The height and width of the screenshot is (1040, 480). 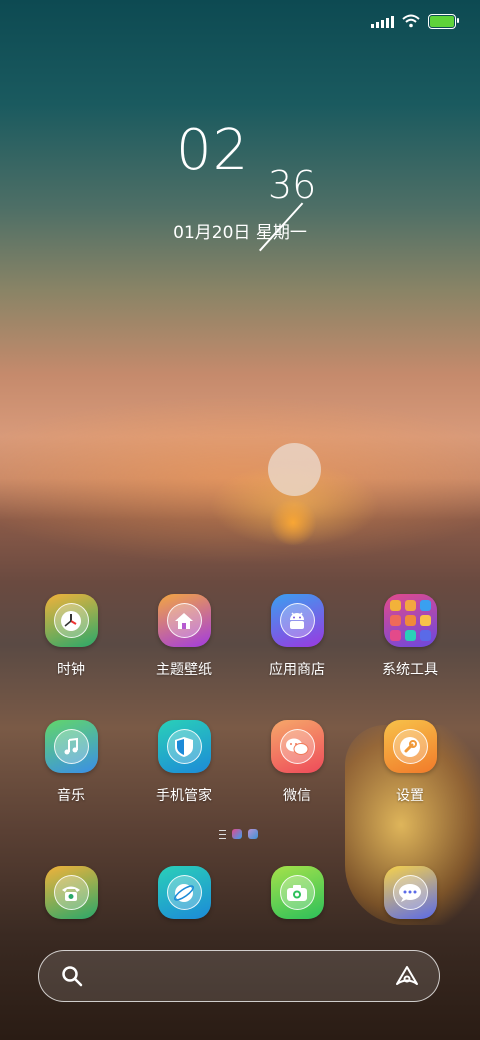 What do you see at coordinates (407, 976) in the screenshot?
I see `assistant-icon` at bounding box center [407, 976].